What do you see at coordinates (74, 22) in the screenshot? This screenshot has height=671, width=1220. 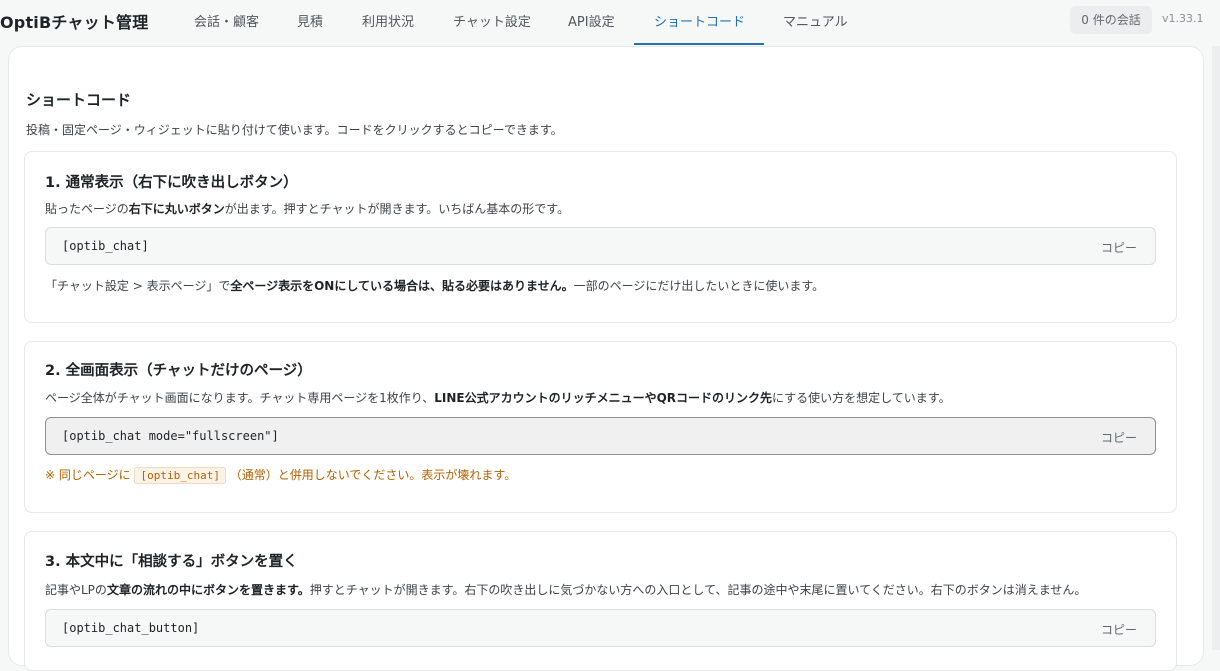 I see `app-title: OptiBチャット管理` at bounding box center [74, 22].